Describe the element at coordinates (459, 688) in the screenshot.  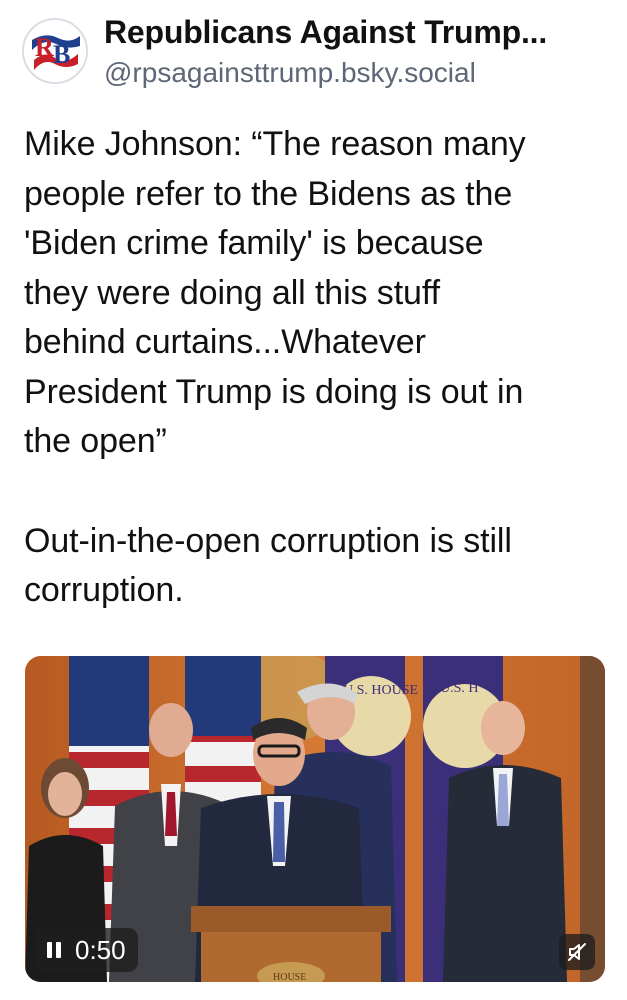
I see `flag-text-right: U.S. H` at that location.